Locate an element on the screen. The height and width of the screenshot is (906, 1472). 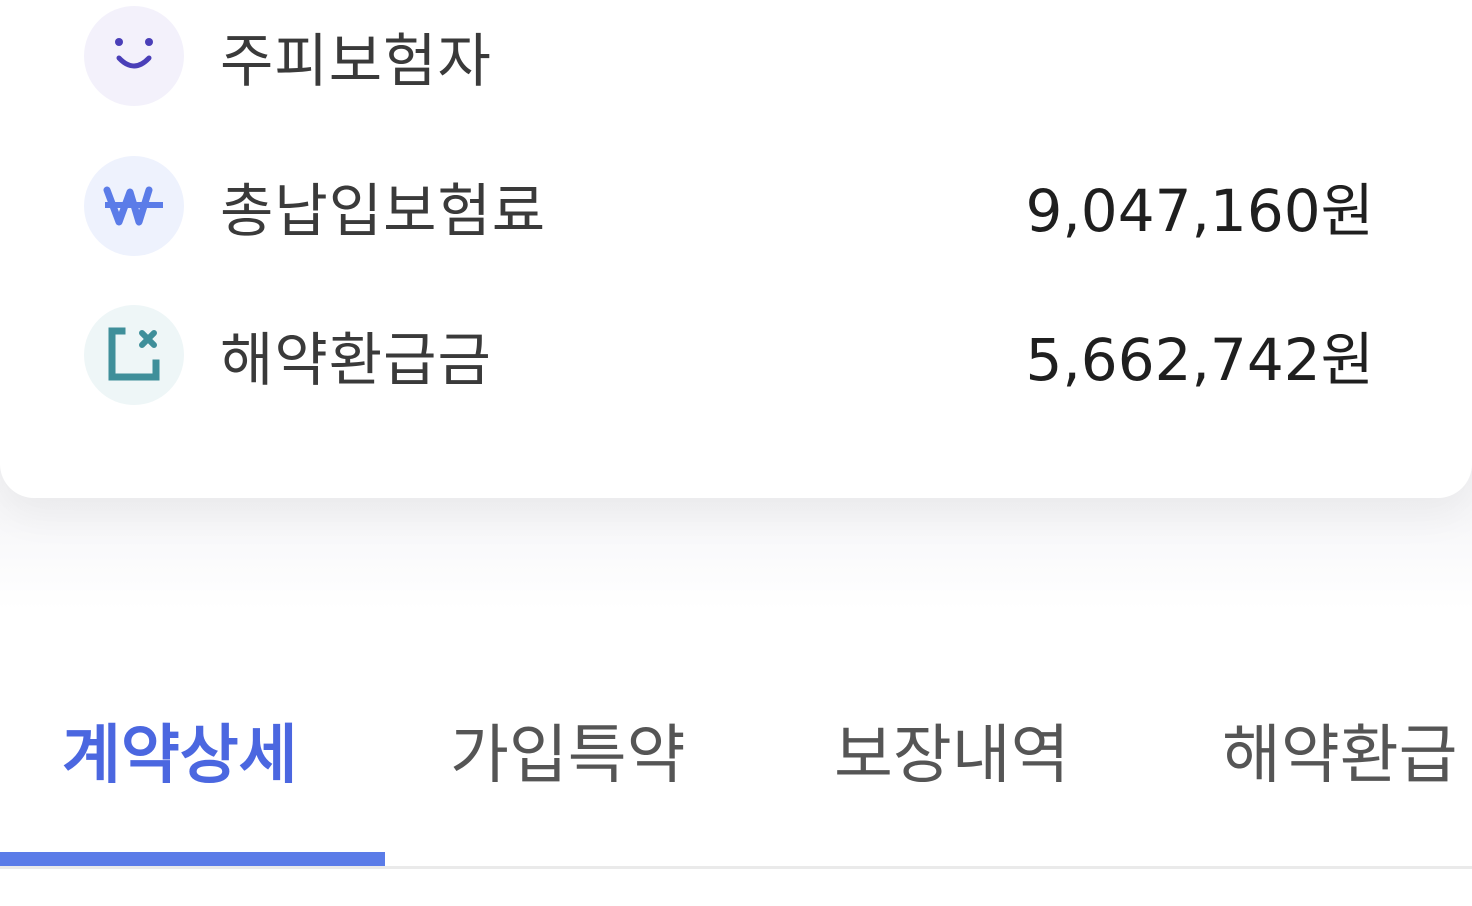
surrender-refund-row: 해약환급금 5,662,742원 is located at coordinates (729, 355).